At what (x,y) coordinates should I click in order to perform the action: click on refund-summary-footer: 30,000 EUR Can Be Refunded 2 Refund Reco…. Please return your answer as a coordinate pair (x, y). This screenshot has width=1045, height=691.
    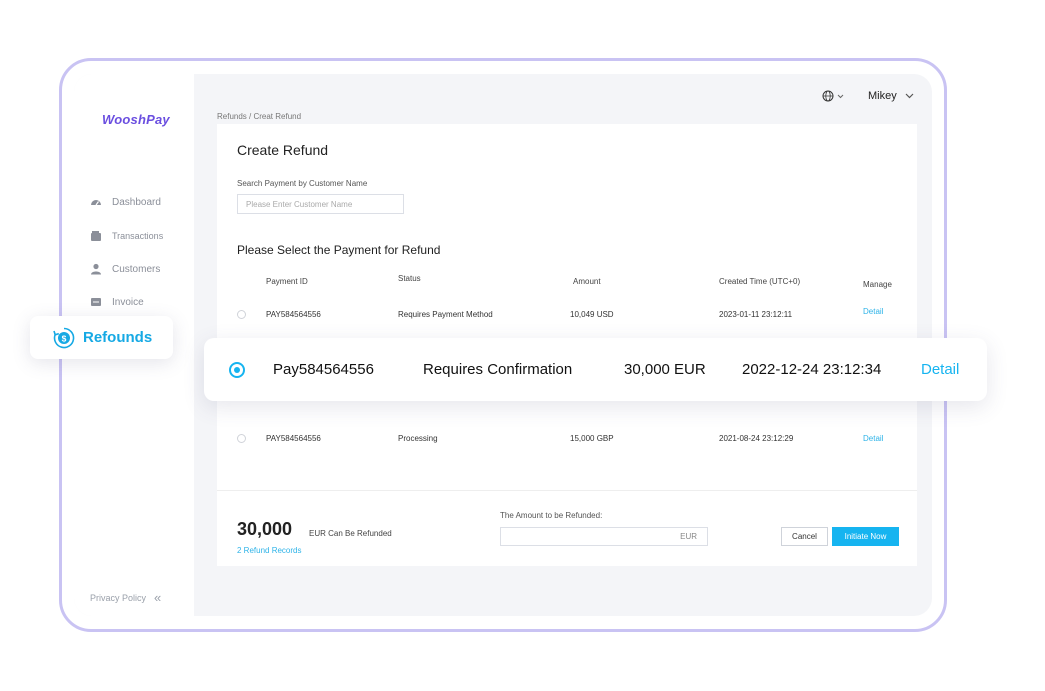
    Looking at the image, I should click on (567, 528).